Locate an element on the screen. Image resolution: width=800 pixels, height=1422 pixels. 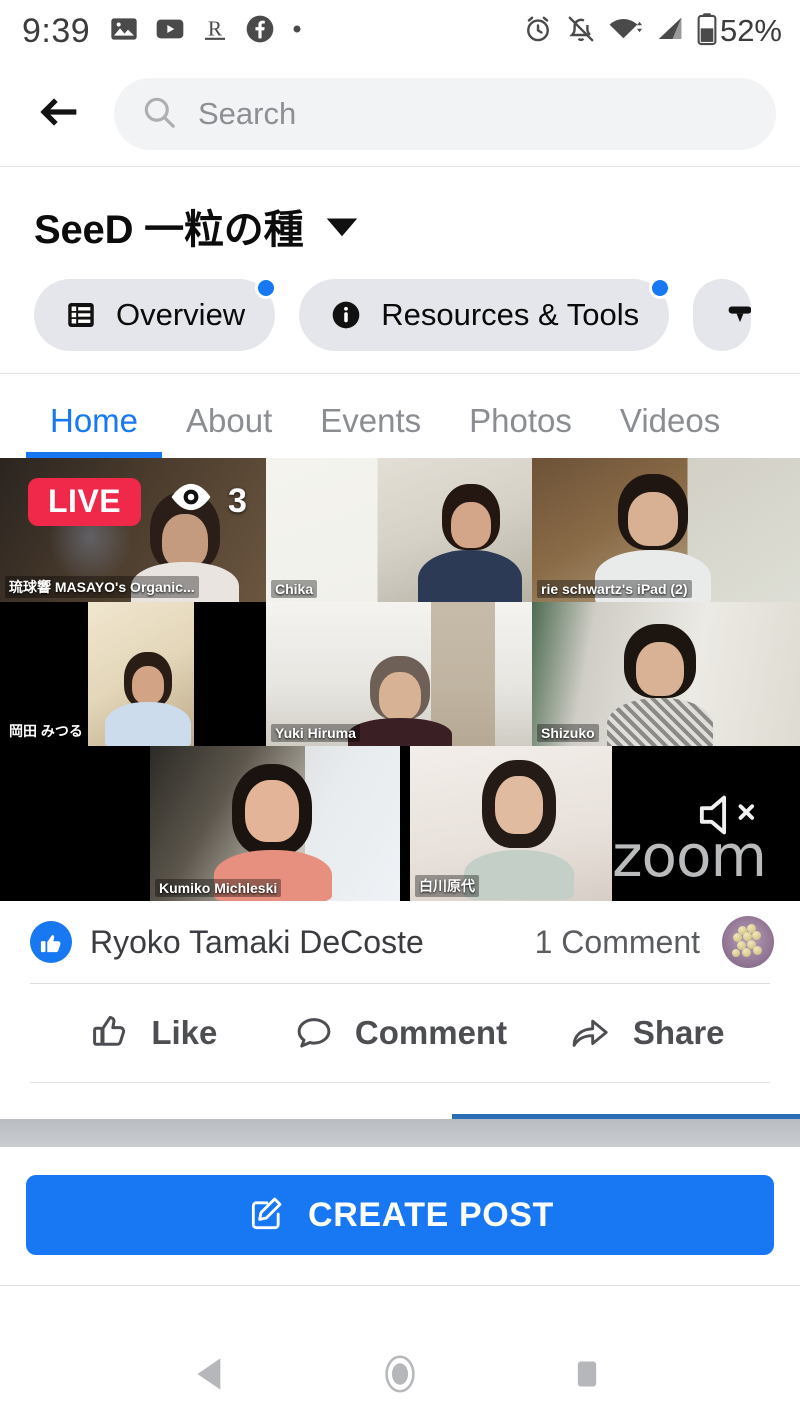
create-post-button: CREATE POST is located at coordinates (400, 1215).